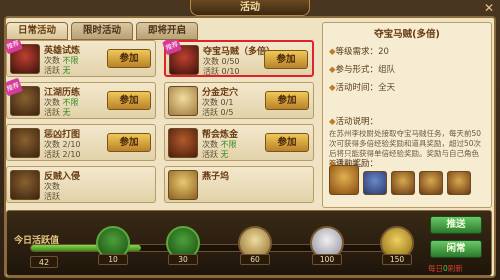  I want to click on scroll-icon, so click(183, 101).